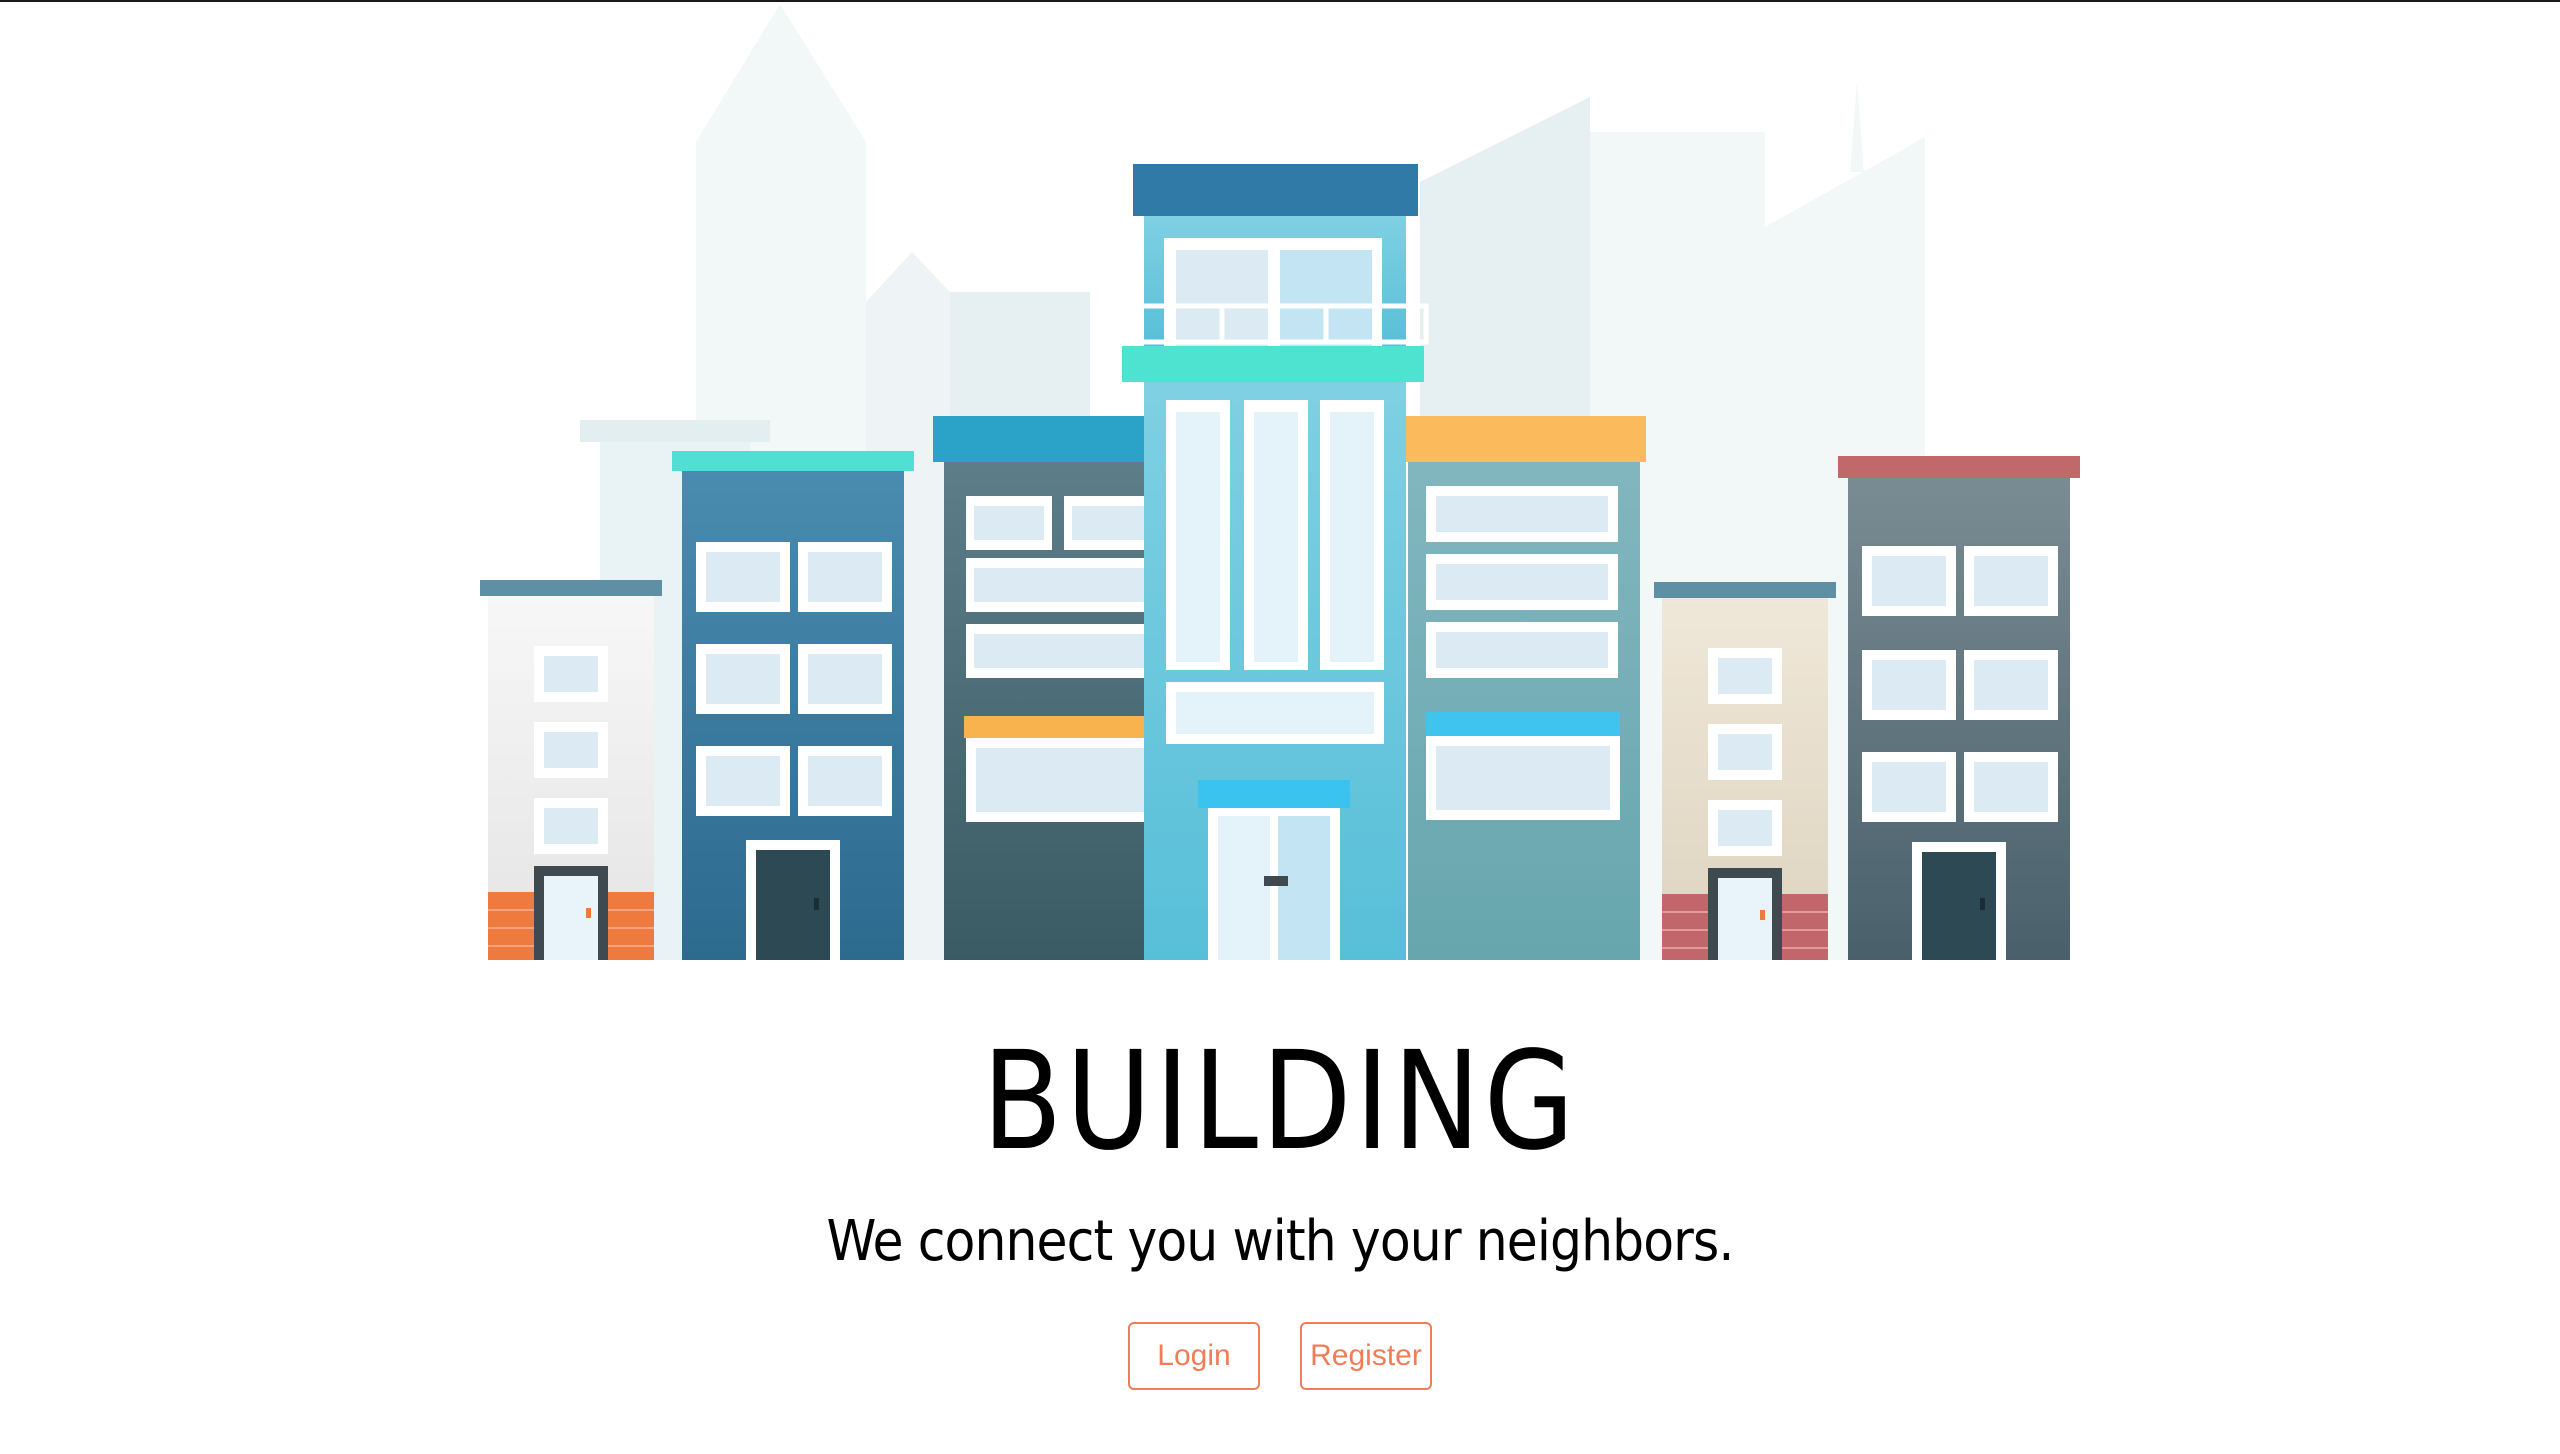 The image size is (2560, 1454). Describe the element at coordinates (1039, 689) in the screenshot. I see `building-slate` at that location.